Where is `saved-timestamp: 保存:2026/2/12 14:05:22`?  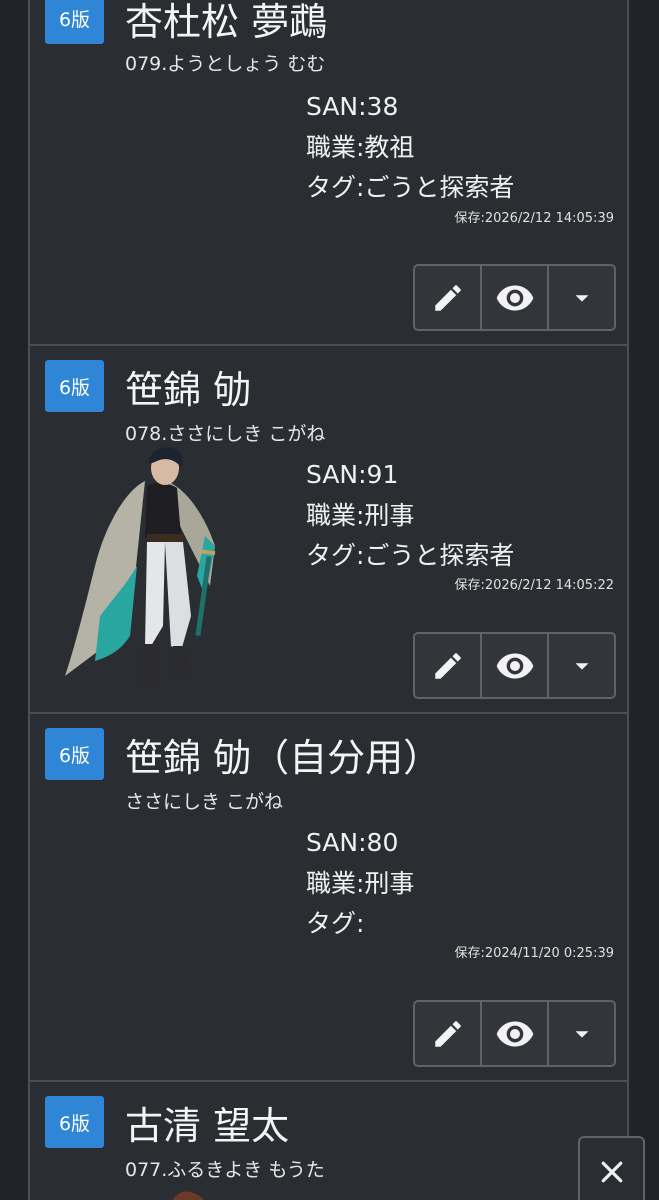 saved-timestamp: 保存:2026/2/12 14:05:22 is located at coordinates (534, 585).